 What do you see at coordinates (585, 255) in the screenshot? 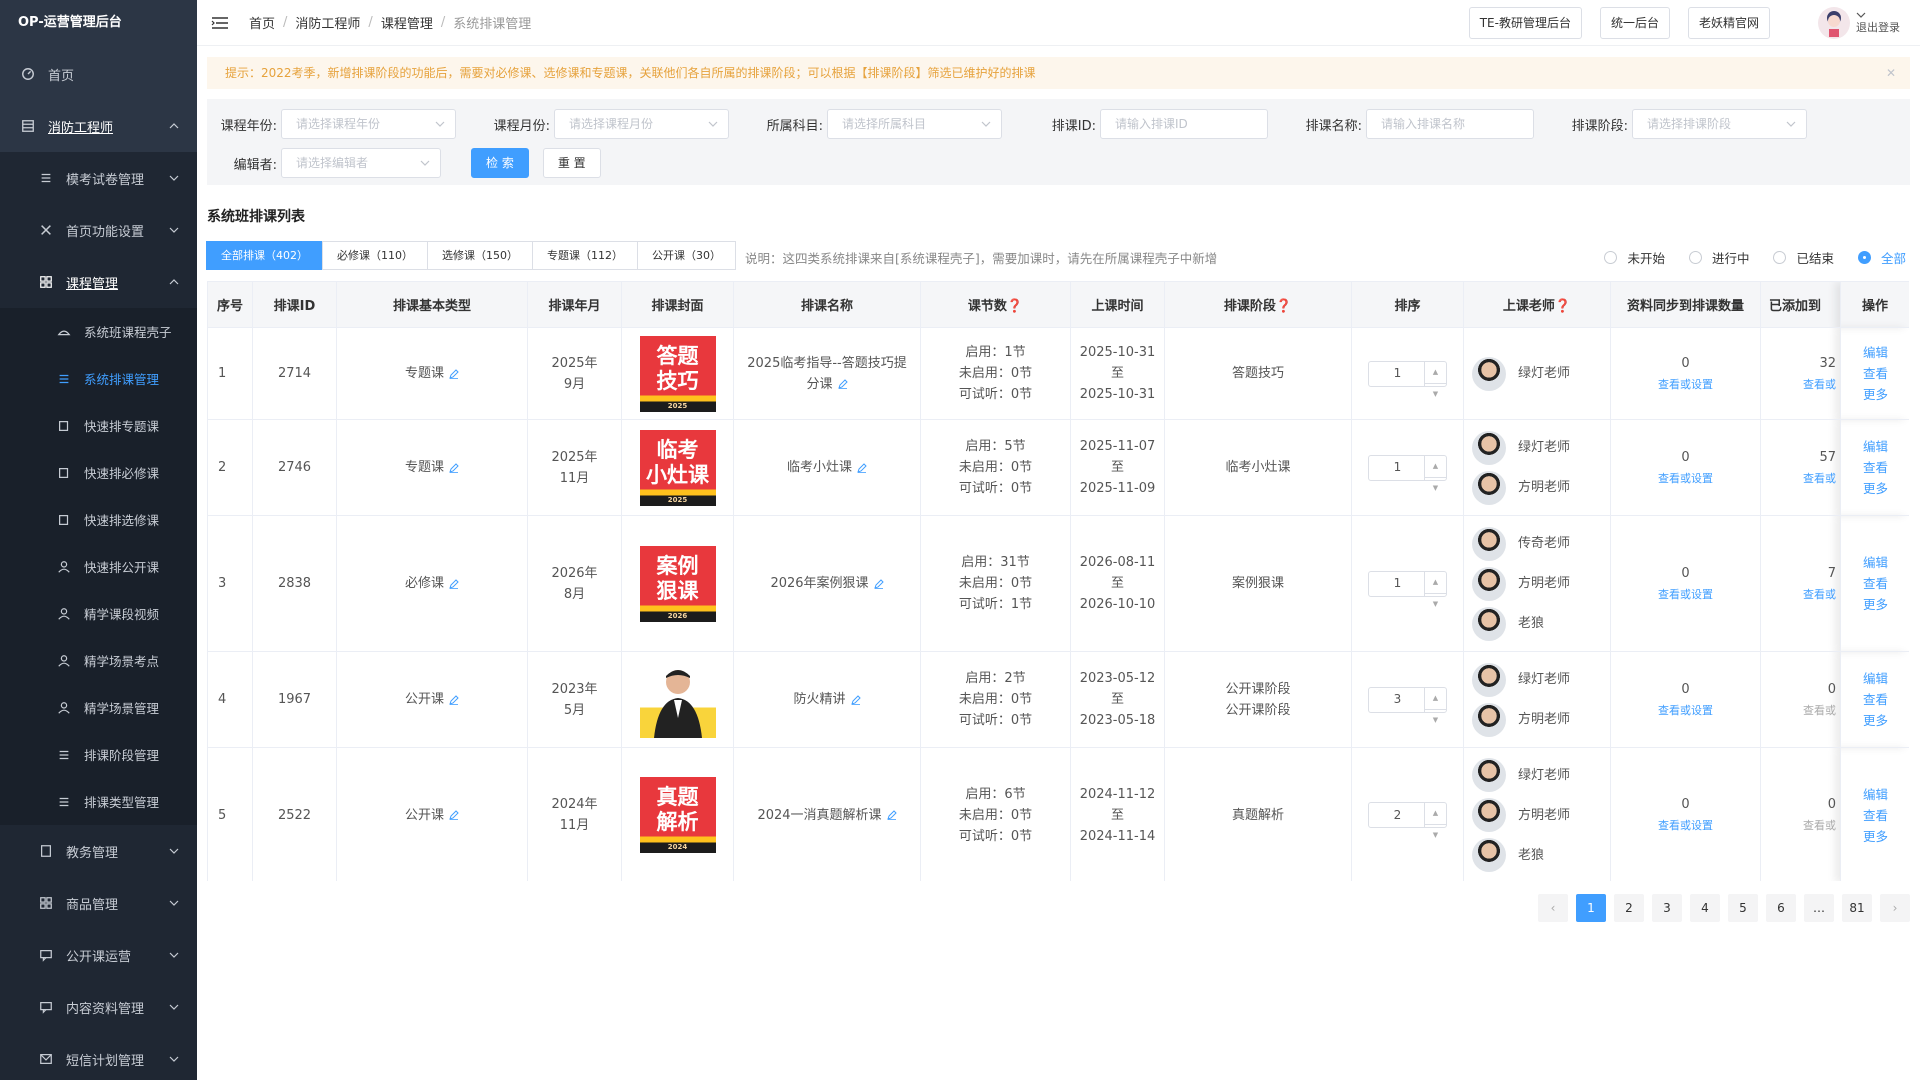
I see `tab-topic: 专题课（112）` at bounding box center [585, 255].